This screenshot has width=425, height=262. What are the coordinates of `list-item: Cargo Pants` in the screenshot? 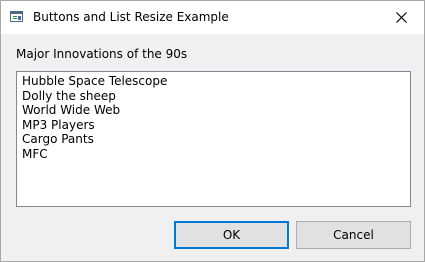 It's located at (216, 139).